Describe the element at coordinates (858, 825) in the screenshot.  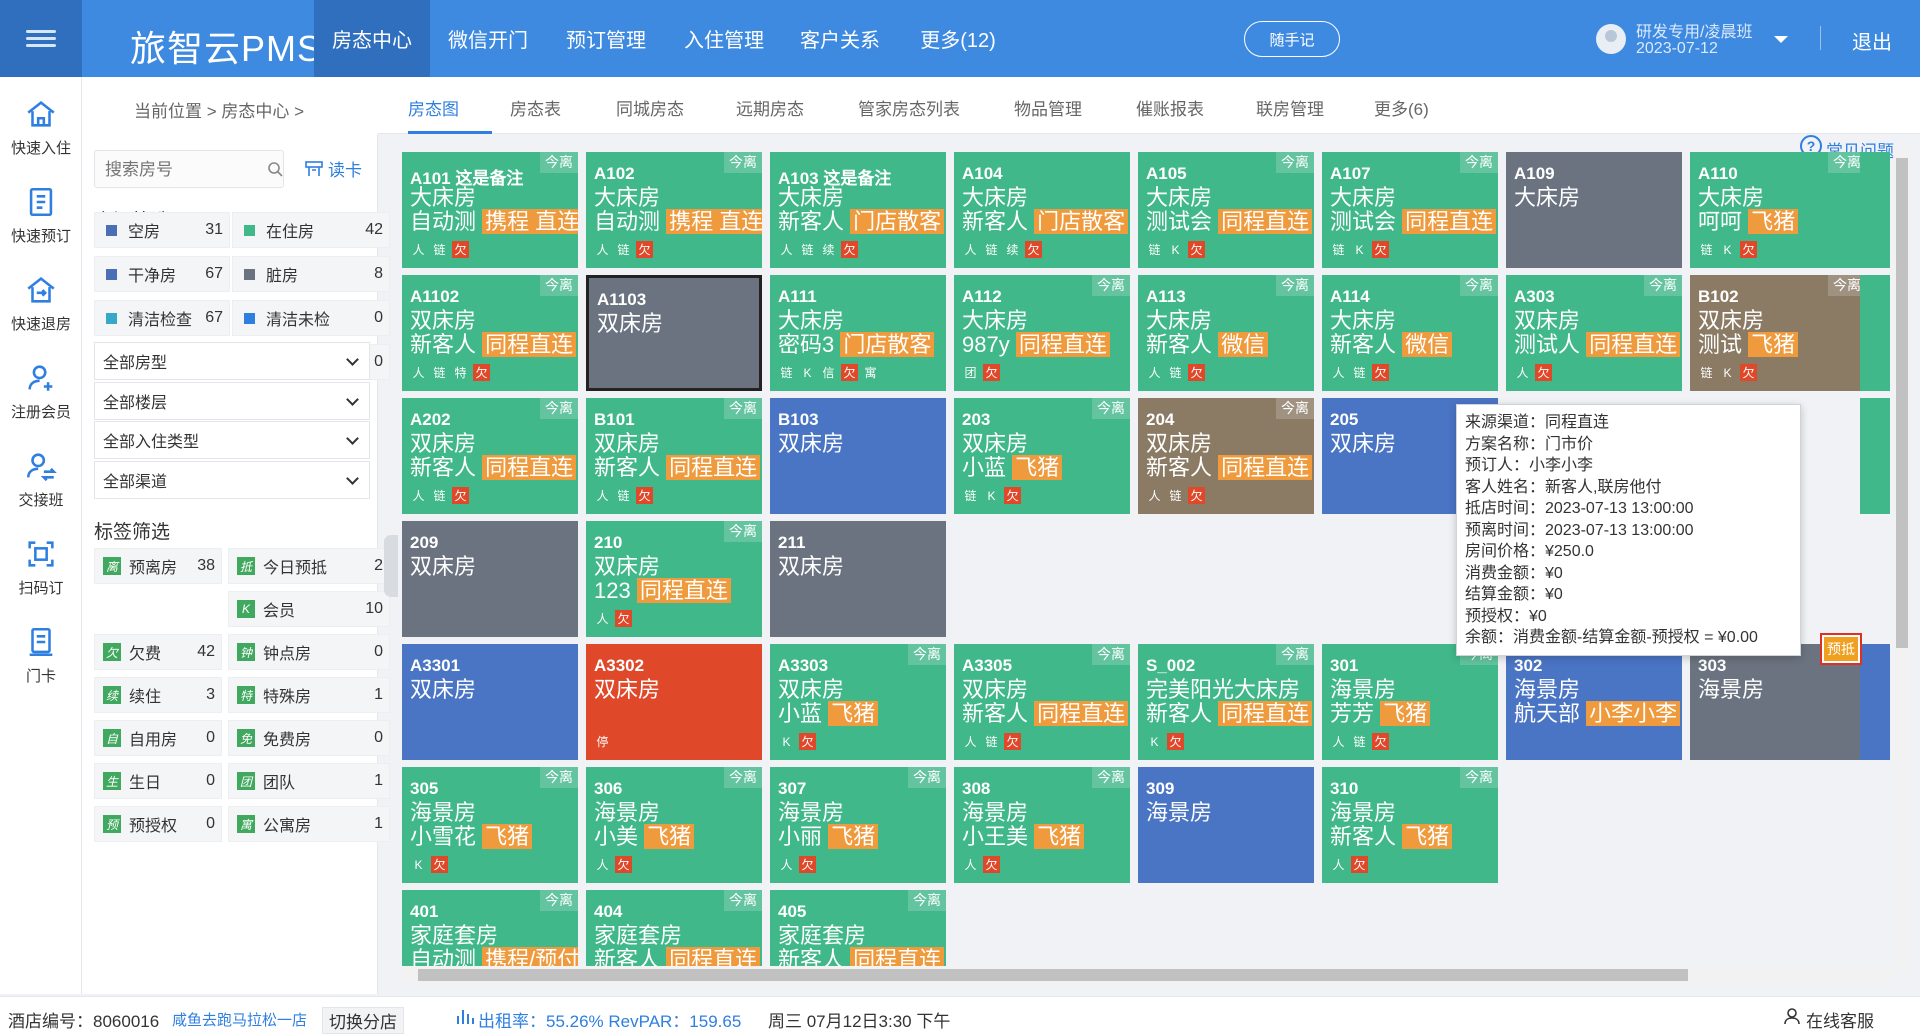
I see `room-card: 307 海景房 小丽 飞猪 今离人欠` at that location.